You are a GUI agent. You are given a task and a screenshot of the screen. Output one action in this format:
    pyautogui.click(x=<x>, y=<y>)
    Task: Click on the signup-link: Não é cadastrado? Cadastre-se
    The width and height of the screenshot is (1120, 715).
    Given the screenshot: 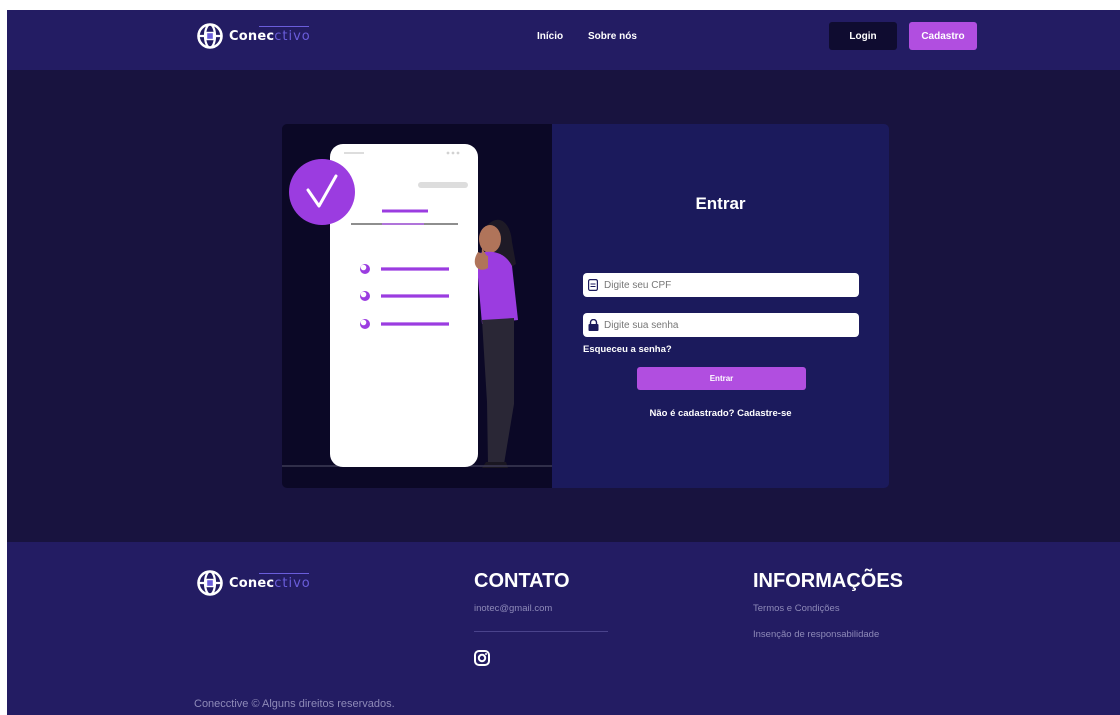 What is the action you would take?
    pyautogui.click(x=720, y=413)
    